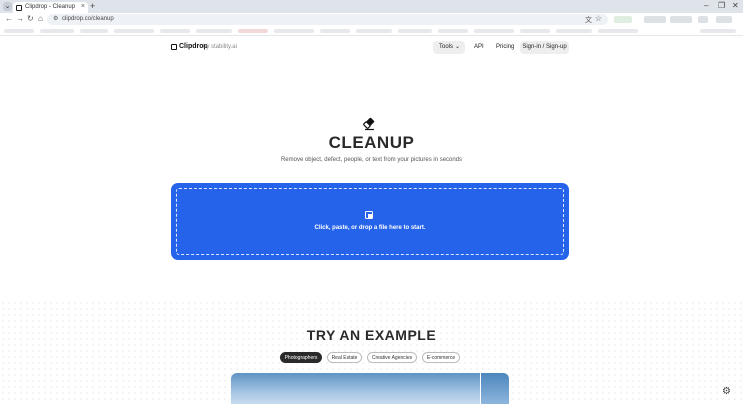  I want to click on url-text: clipdrop.co/cleanup, so click(88, 19).